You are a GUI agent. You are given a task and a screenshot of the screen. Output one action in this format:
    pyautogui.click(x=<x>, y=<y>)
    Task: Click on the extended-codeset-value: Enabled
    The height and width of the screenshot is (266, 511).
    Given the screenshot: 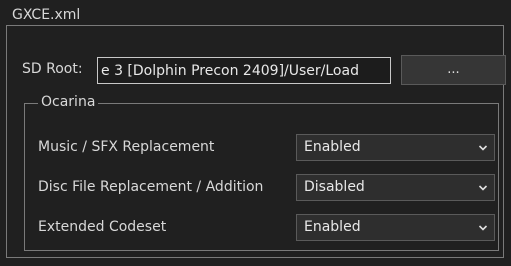 What is the action you would take?
    pyautogui.click(x=332, y=227)
    